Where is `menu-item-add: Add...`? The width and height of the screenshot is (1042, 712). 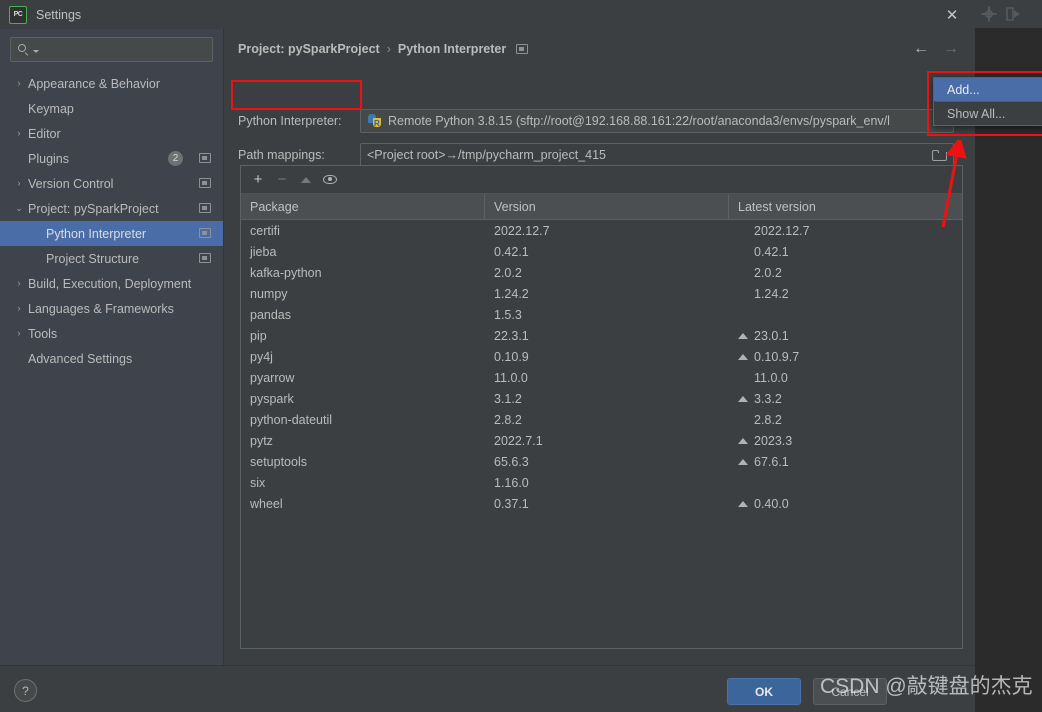 menu-item-add: Add... is located at coordinates (988, 89).